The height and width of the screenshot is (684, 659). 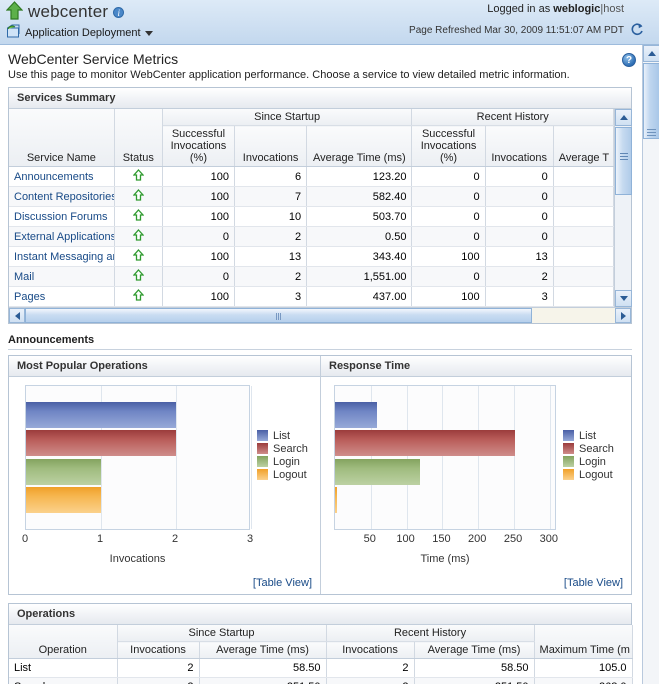 I want to click on x-tick-label: 50, so click(x=369, y=539).